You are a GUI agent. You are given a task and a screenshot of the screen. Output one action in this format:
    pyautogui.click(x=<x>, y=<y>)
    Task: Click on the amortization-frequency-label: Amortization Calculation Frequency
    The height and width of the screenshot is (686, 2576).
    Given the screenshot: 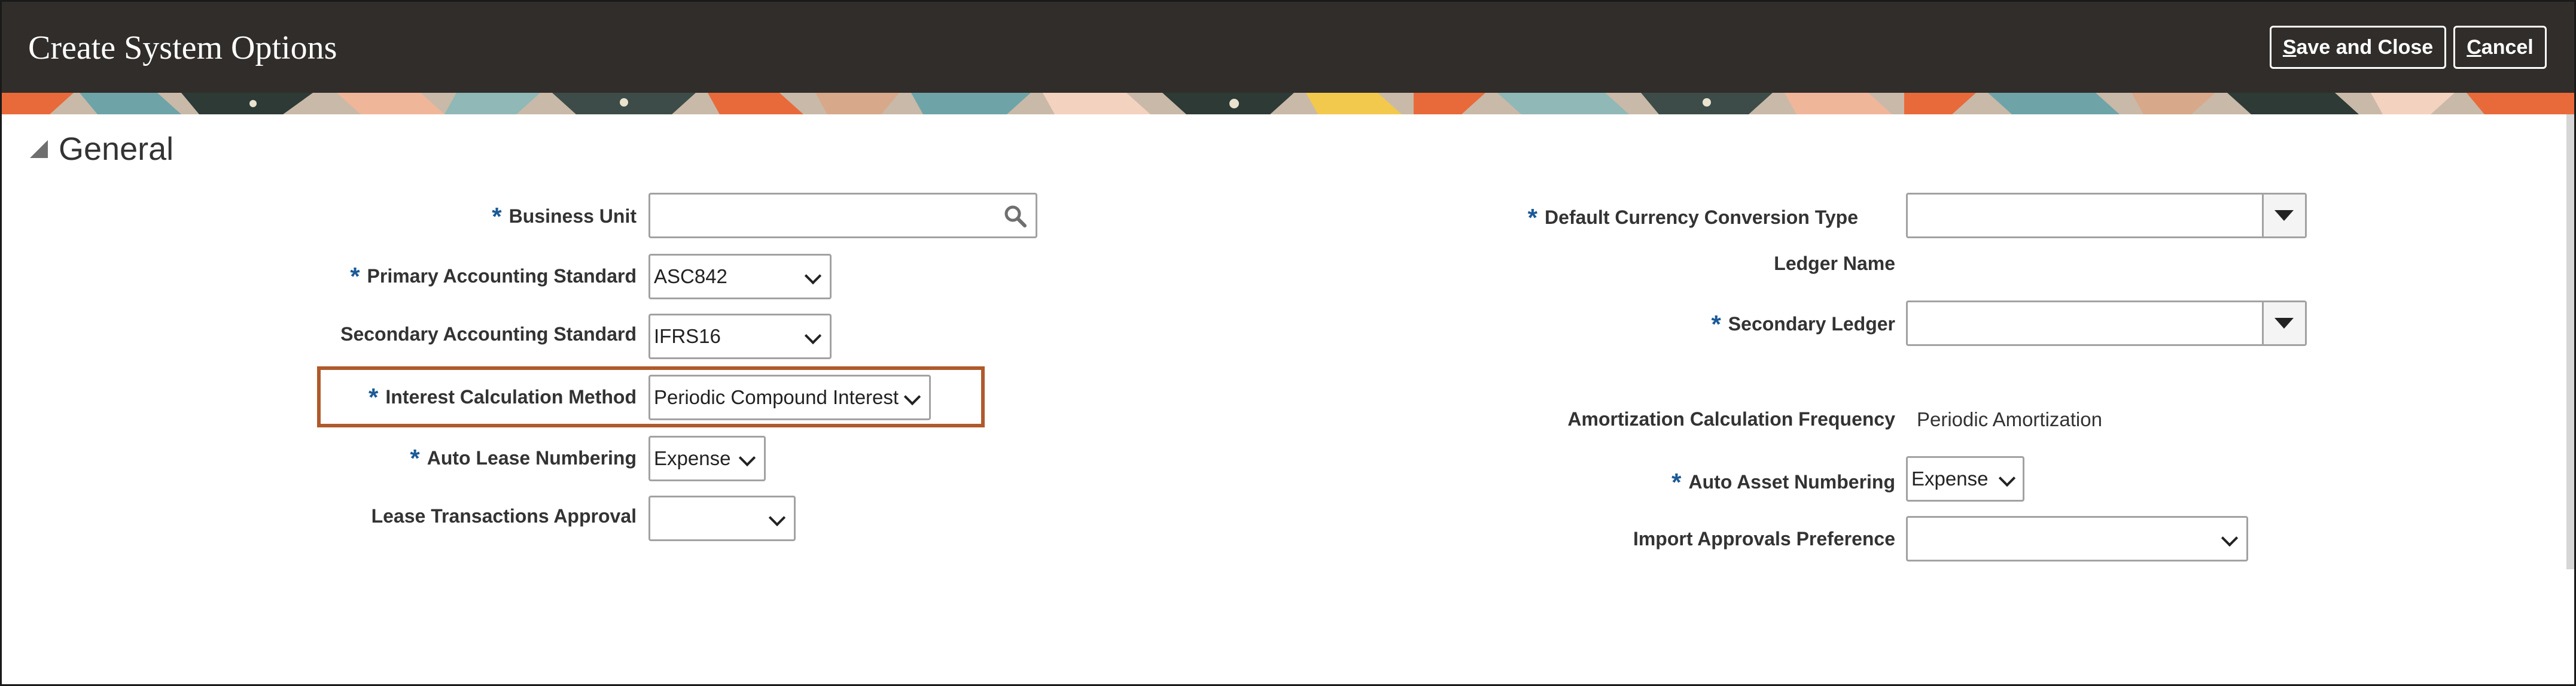 What is the action you would take?
    pyautogui.click(x=1731, y=419)
    